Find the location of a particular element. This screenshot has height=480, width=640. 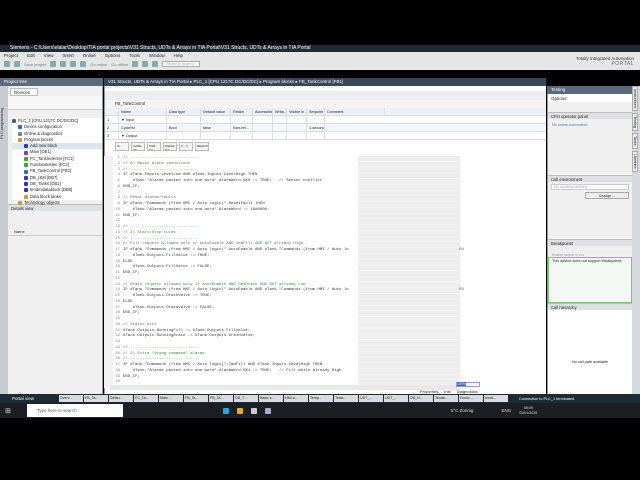

interface-cell: 1-second pulse (for run-hours) is located at coordinates (316, 127).